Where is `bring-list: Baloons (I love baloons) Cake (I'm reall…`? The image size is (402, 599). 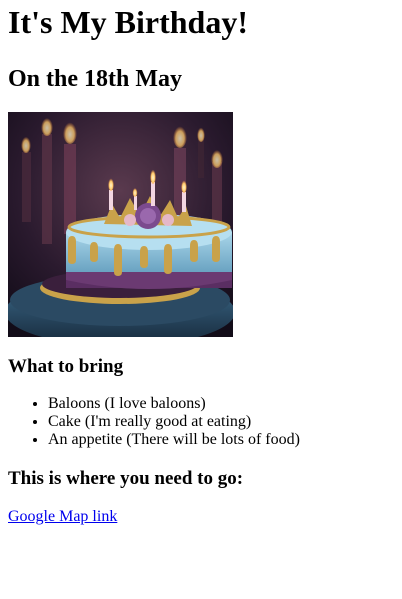 bring-list: Baloons (I love baloons) Cake (I'm reall… is located at coordinates (201, 422).